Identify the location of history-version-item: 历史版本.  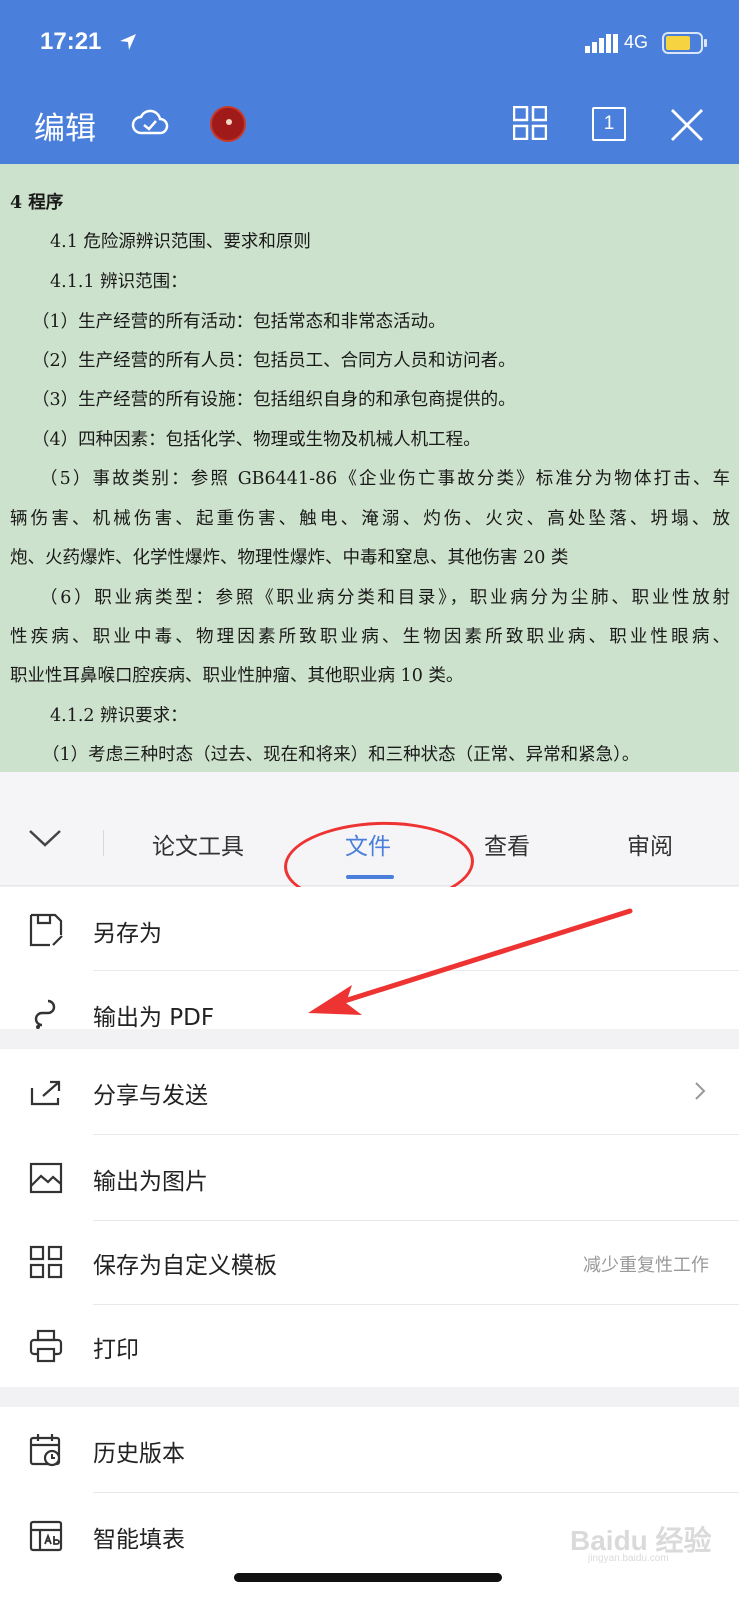
(369, 1450).